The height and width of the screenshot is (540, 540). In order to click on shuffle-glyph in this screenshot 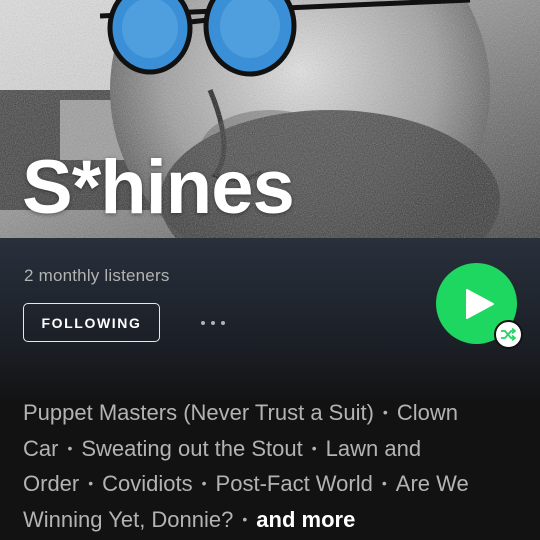, I will do `click(508, 334)`.